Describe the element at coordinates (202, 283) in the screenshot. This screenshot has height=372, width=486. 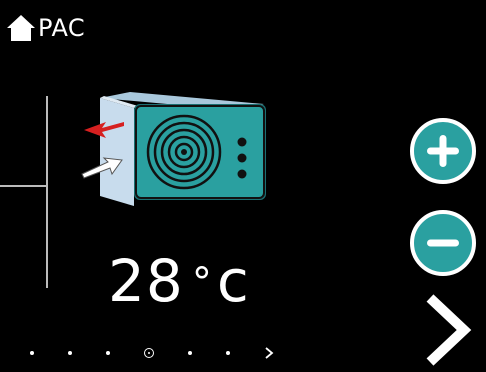
I see `degree-symbol: °` at that location.